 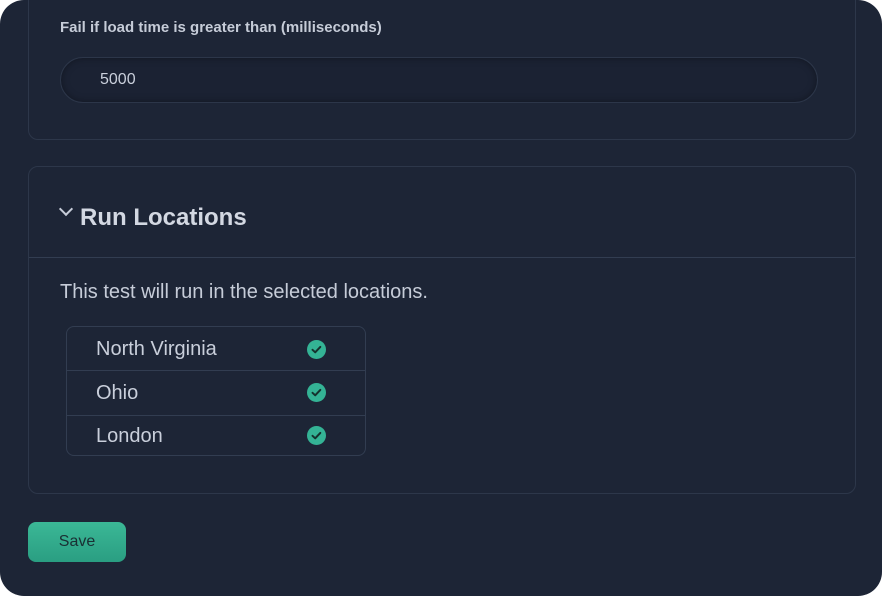 I want to click on location-name: Ohio, so click(x=117, y=393).